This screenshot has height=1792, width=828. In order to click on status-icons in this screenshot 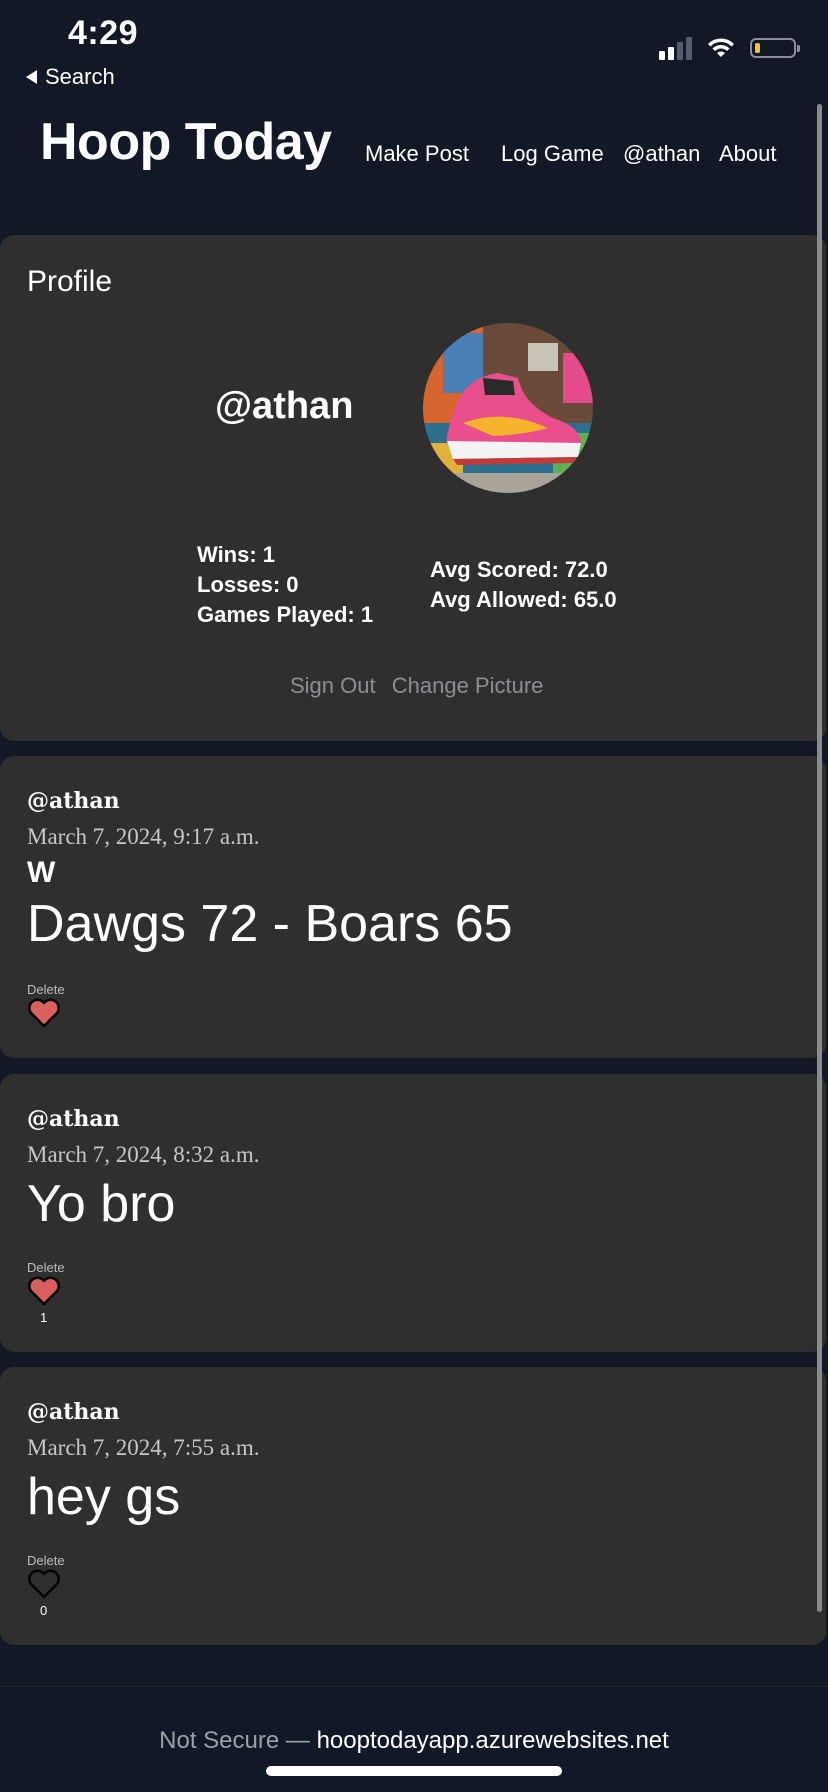, I will do `click(729, 48)`.